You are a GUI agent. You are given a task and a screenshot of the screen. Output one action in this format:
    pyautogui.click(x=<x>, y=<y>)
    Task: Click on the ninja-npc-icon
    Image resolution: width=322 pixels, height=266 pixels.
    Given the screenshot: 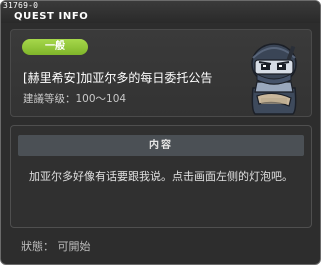 What is the action you would take?
    pyautogui.click(x=274, y=79)
    